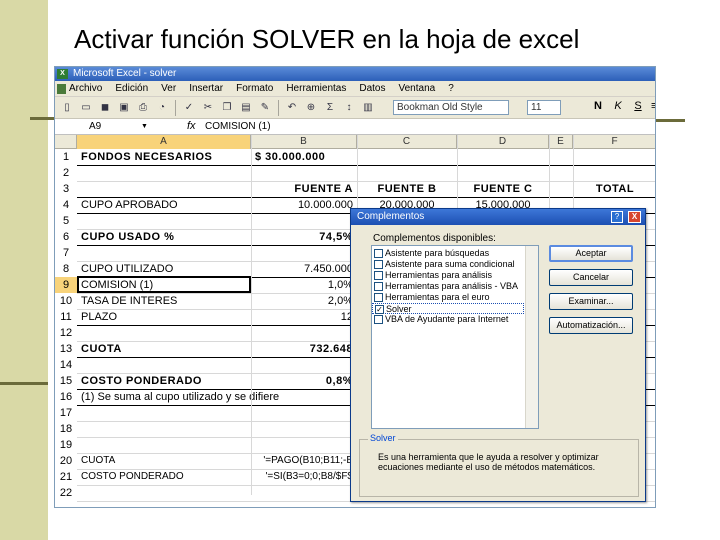 Image resolution: width=720 pixels, height=540 pixels. I want to click on cell-b3: FUENTE A, so click(304, 189).